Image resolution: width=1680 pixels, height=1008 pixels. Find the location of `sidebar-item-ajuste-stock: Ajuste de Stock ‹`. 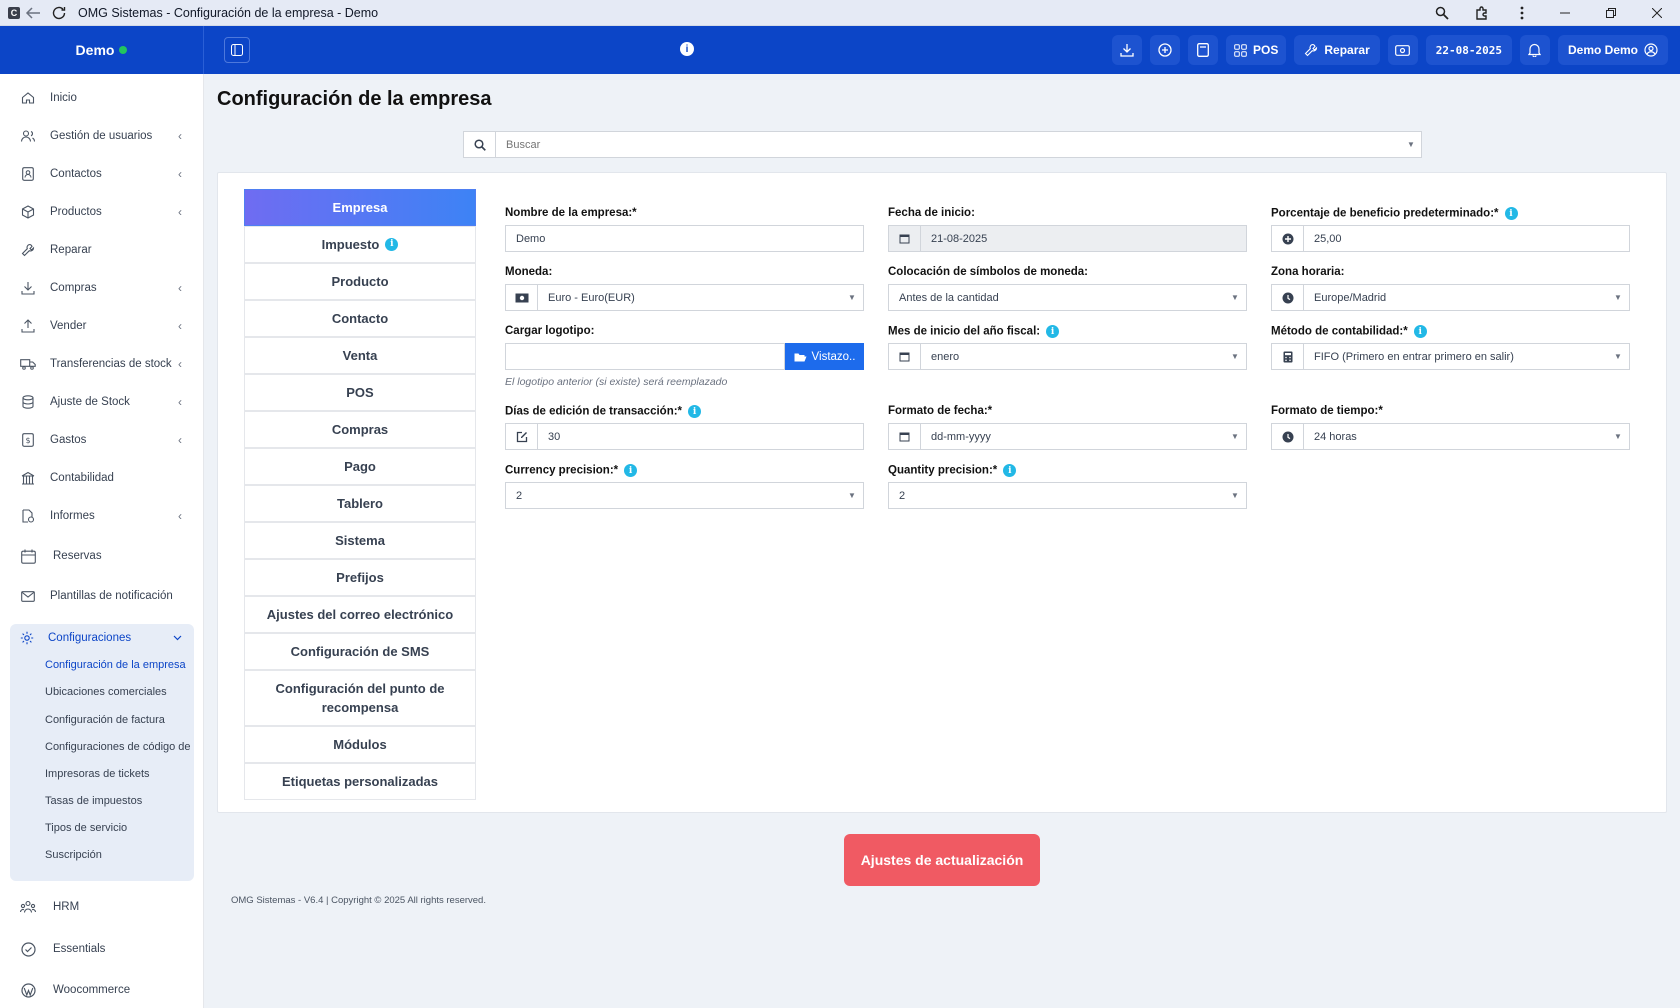

sidebar-item-ajuste-stock: Ajuste de Stock ‹ is located at coordinates (102, 402).